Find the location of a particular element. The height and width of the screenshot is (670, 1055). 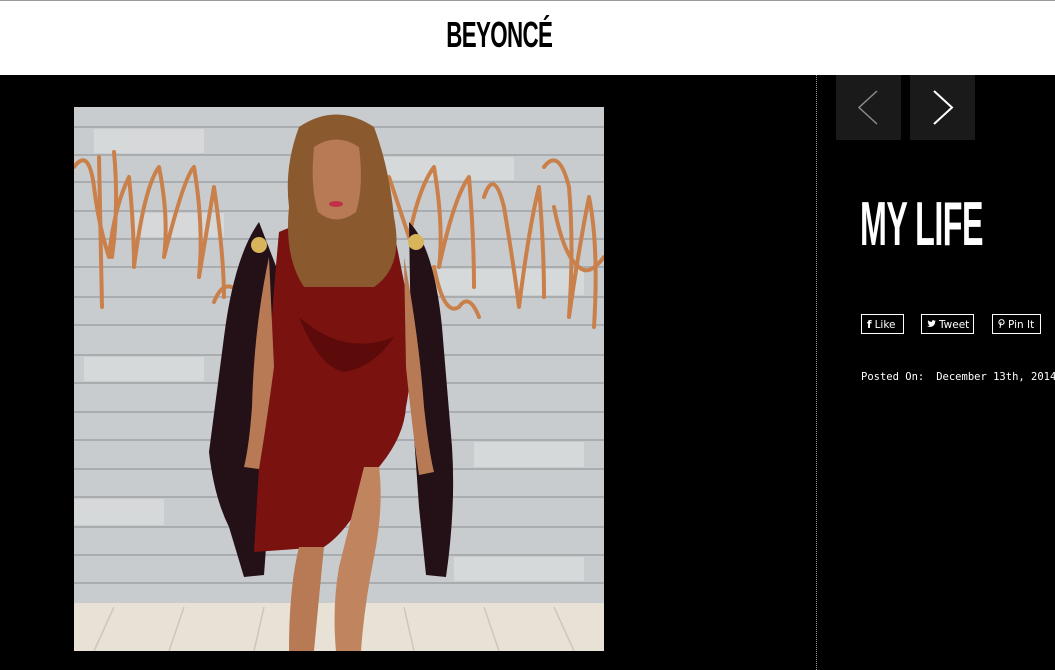

next-post-button is located at coordinates (942, 107).